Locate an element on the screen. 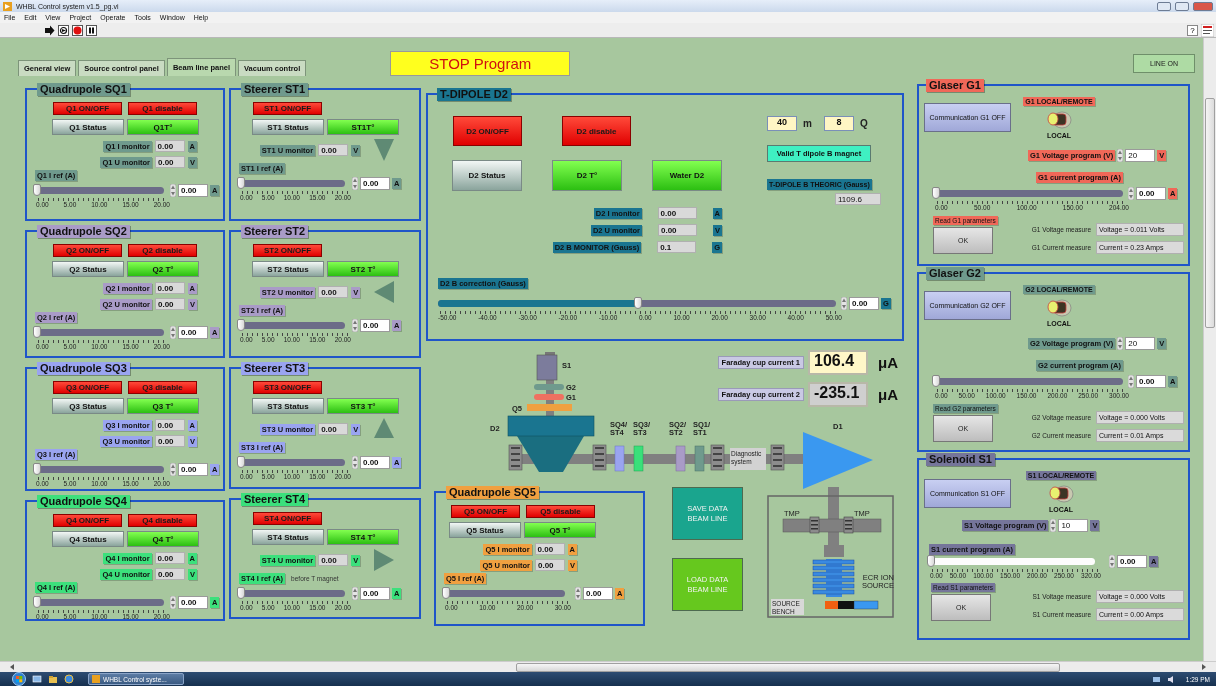 Image resolution: width=1216 pixels, height=686 pixels. status-indicator: Q2 T° is located at coordinates (163, 269).